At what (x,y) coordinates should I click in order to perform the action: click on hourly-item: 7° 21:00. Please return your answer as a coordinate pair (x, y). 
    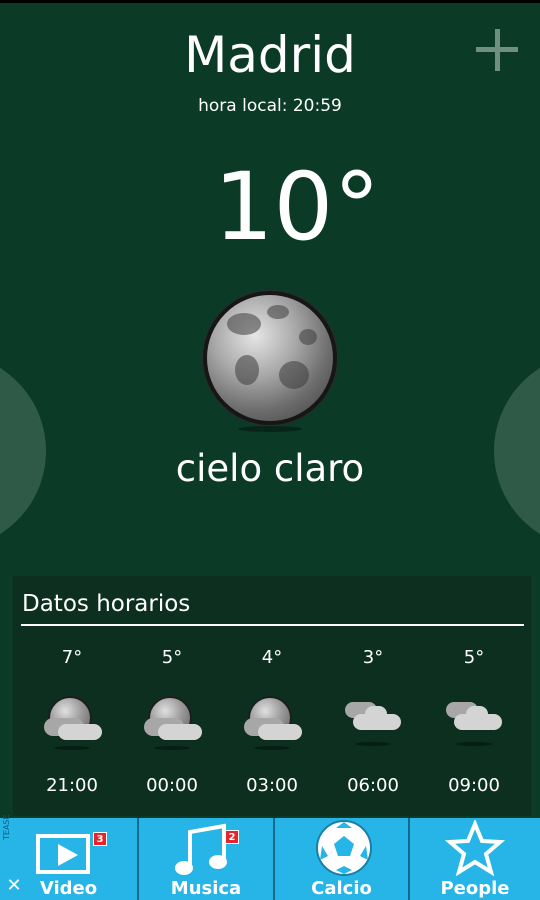
    Looking at the image, I should click on (72, 722).